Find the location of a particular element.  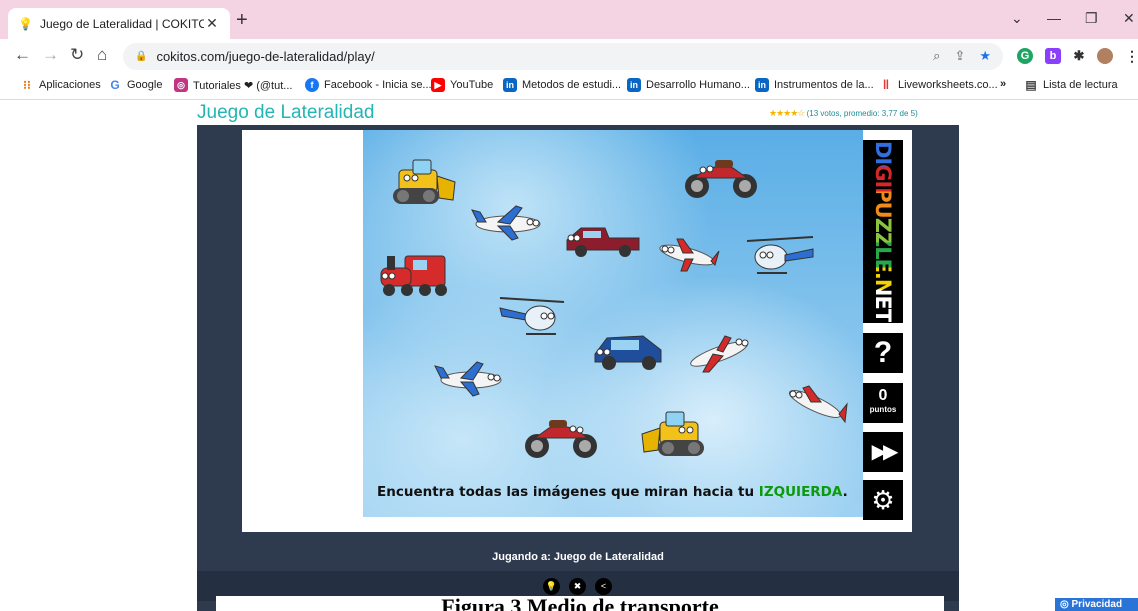

help-button: ? is located at coordinates (883, 353).